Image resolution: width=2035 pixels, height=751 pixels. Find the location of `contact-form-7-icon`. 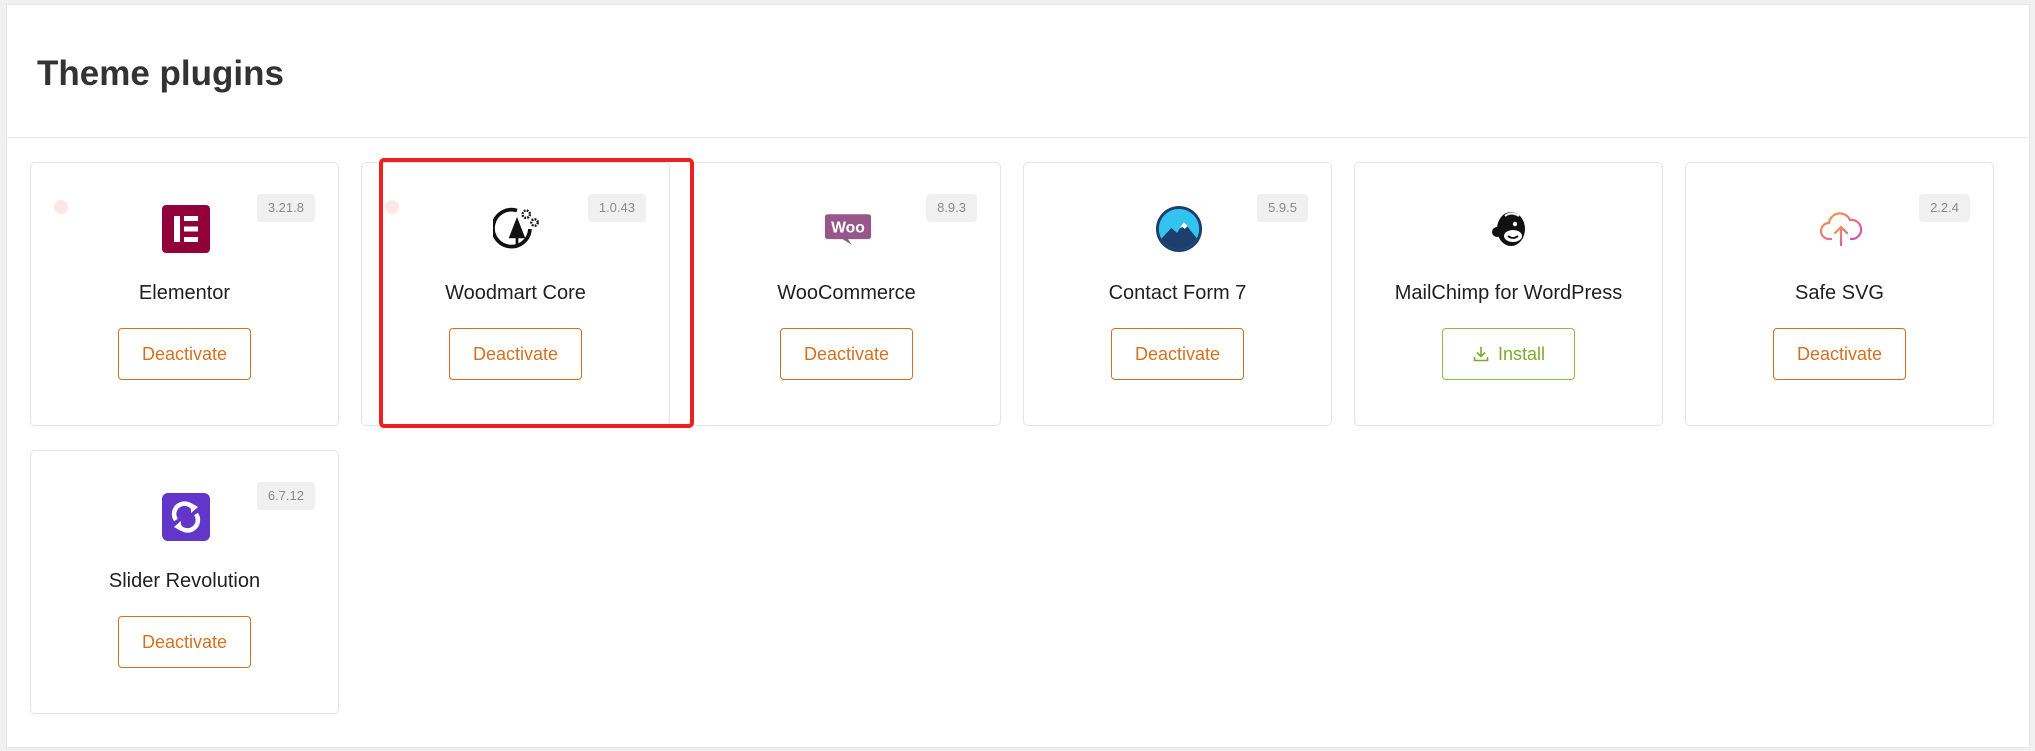

contact-form-7-icon is located at coordinates (1179, 229).